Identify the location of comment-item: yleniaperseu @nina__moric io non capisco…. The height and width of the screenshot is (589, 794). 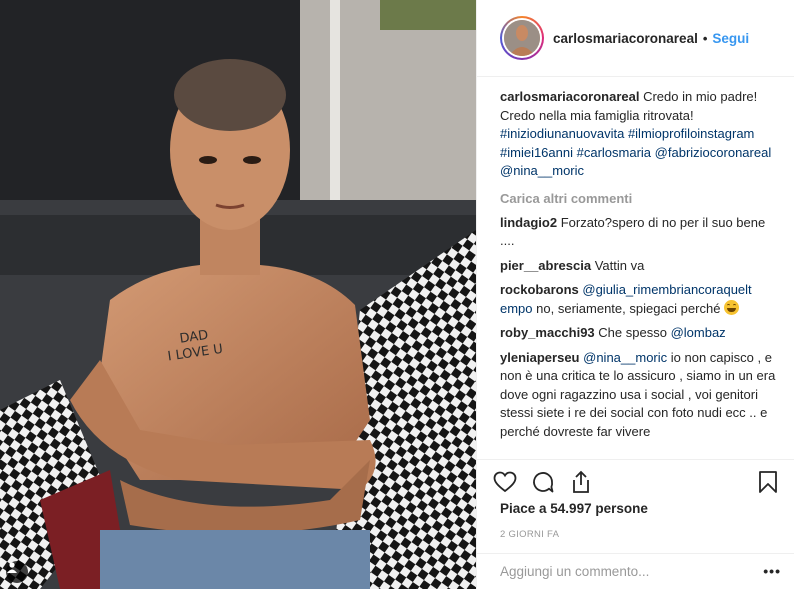
(640, 395).